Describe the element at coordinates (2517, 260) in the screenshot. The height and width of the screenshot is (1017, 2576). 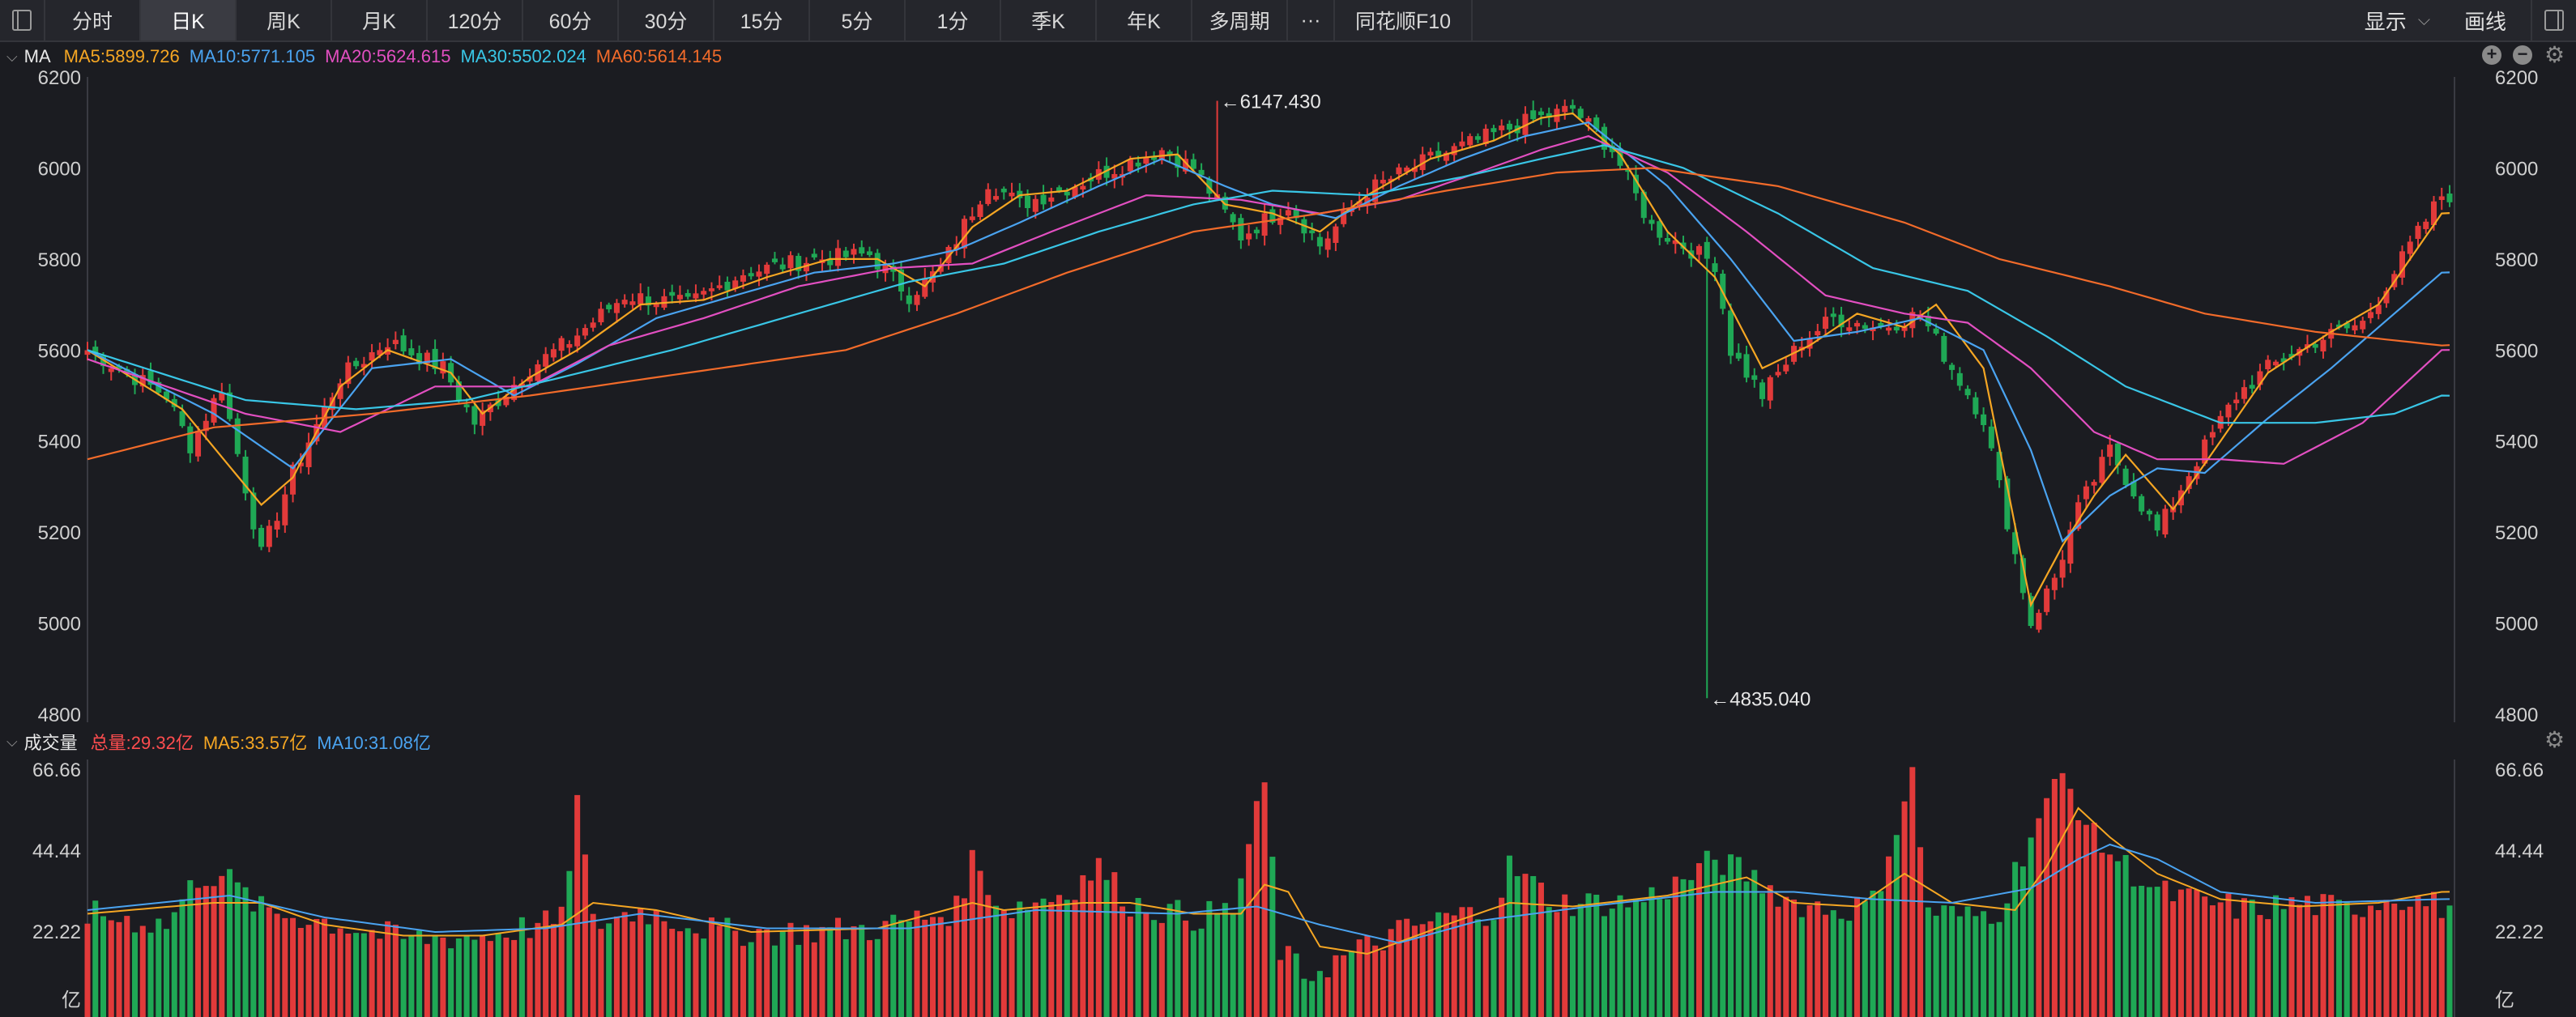
I see `price-y-tick-right: 5800` at that location.